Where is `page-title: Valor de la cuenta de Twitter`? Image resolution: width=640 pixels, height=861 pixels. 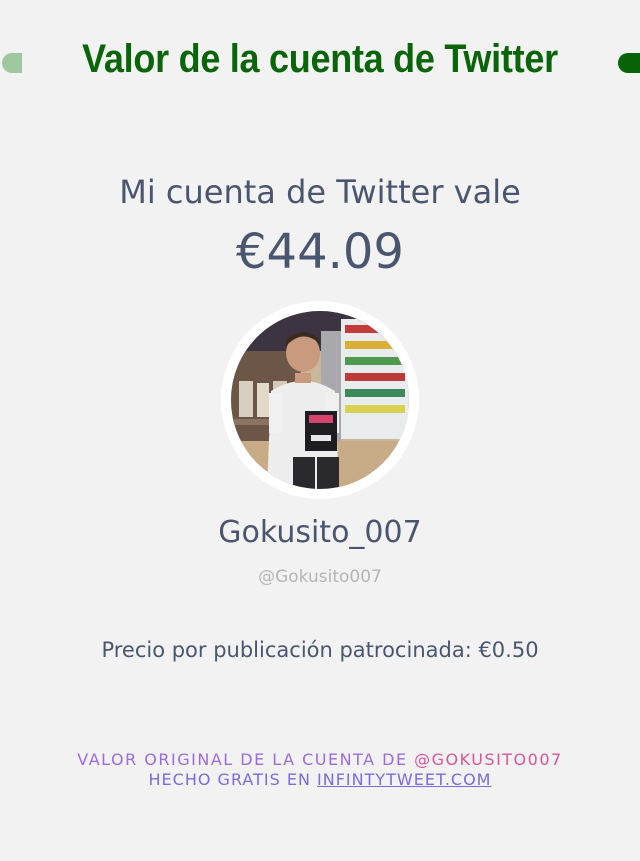 page-title: Valor de la cuenta de Twitter is located at coordinates (320, 59).